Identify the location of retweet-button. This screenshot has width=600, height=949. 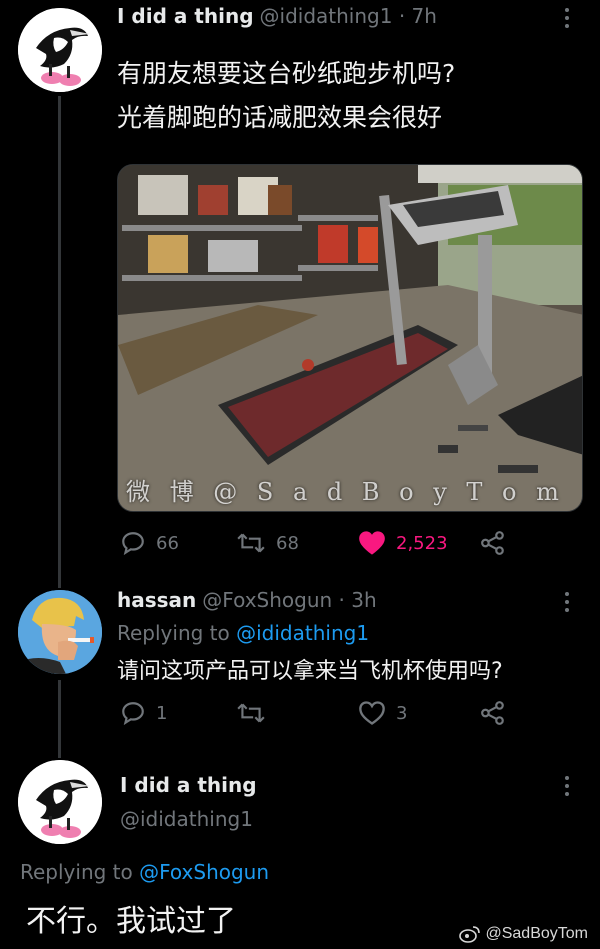
(251, 713).